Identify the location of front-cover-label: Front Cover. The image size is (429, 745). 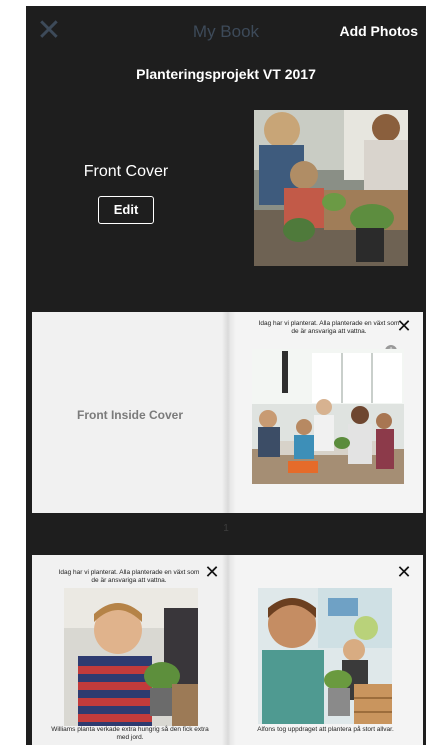
(126, 171).